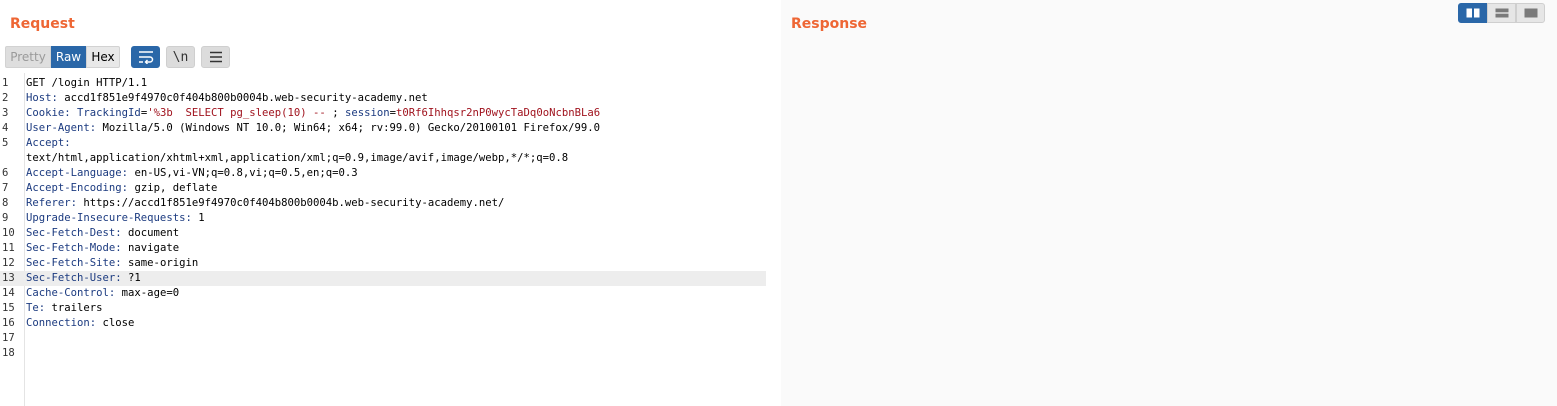 Image resolution: width=1557 pixels, height=406 pixels. I want to click on line-number: 7, so click(5, 188).